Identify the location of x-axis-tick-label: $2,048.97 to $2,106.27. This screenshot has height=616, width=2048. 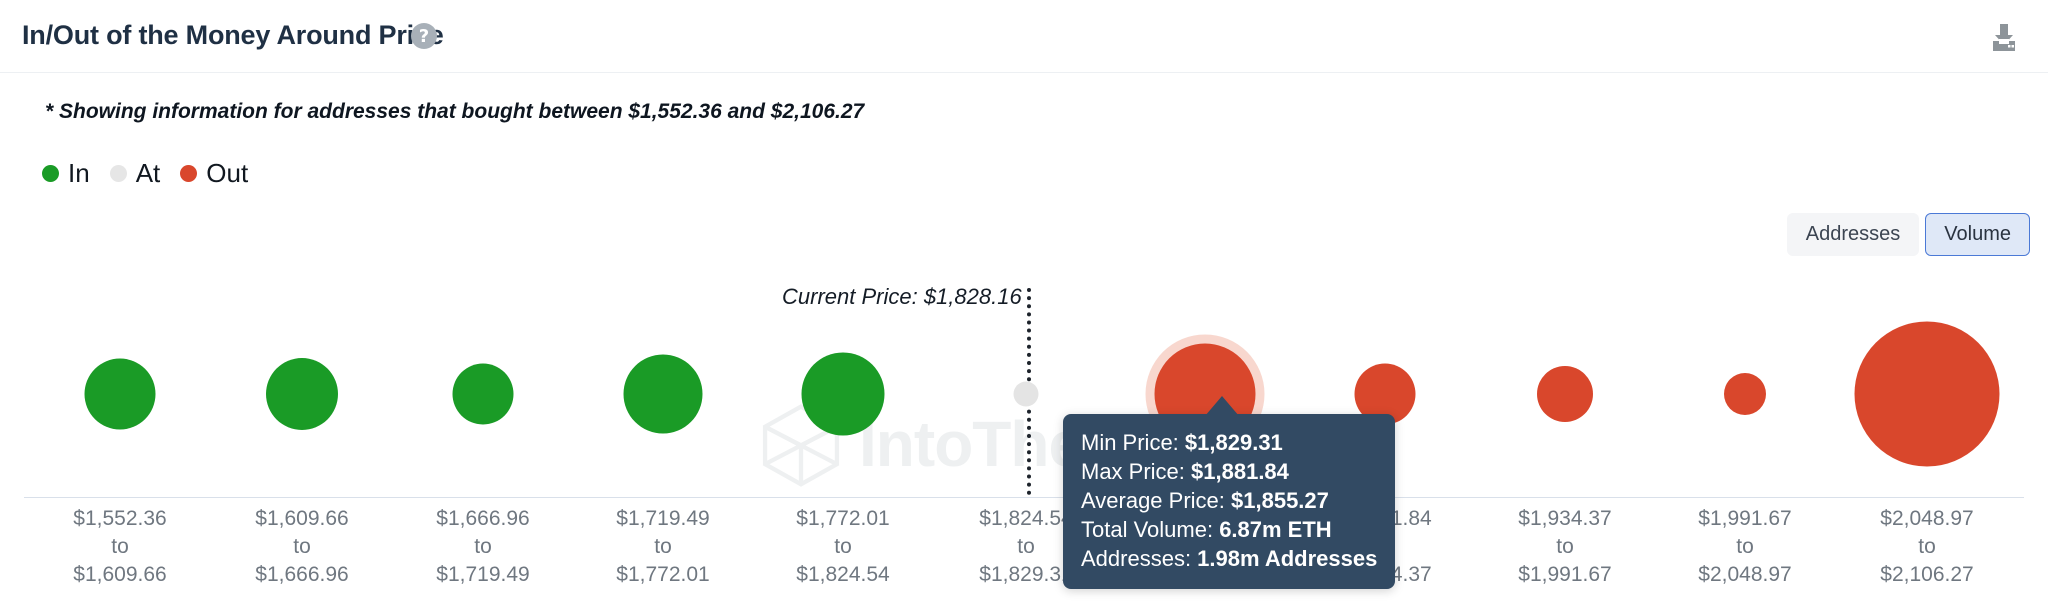
(1926, 547).